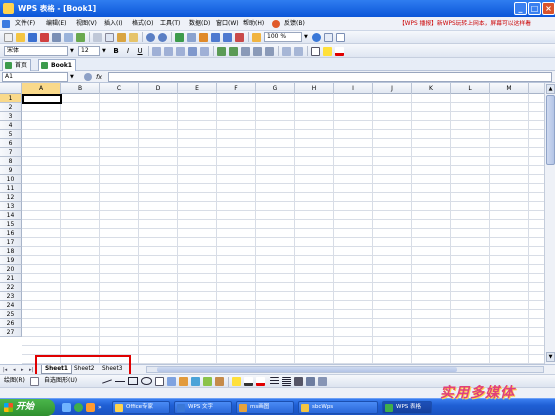  Describe the element at coordinates (11, 125) in the screenshot. I see `row-header-4: 4` at that location.